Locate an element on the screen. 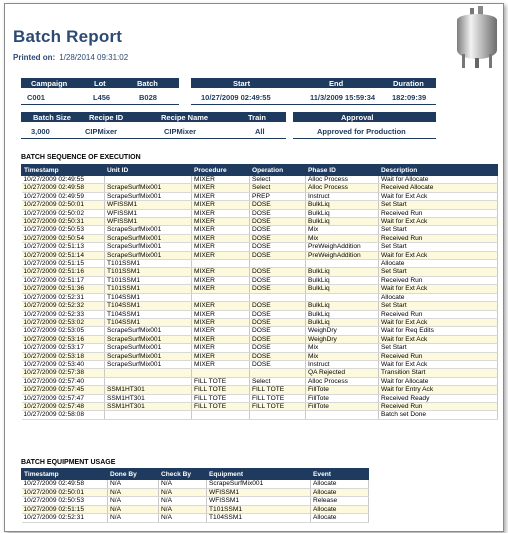 The width and height of the screenshot is (508, 533). equipment-column-header: Equipment is located at coordinates (258, 474).